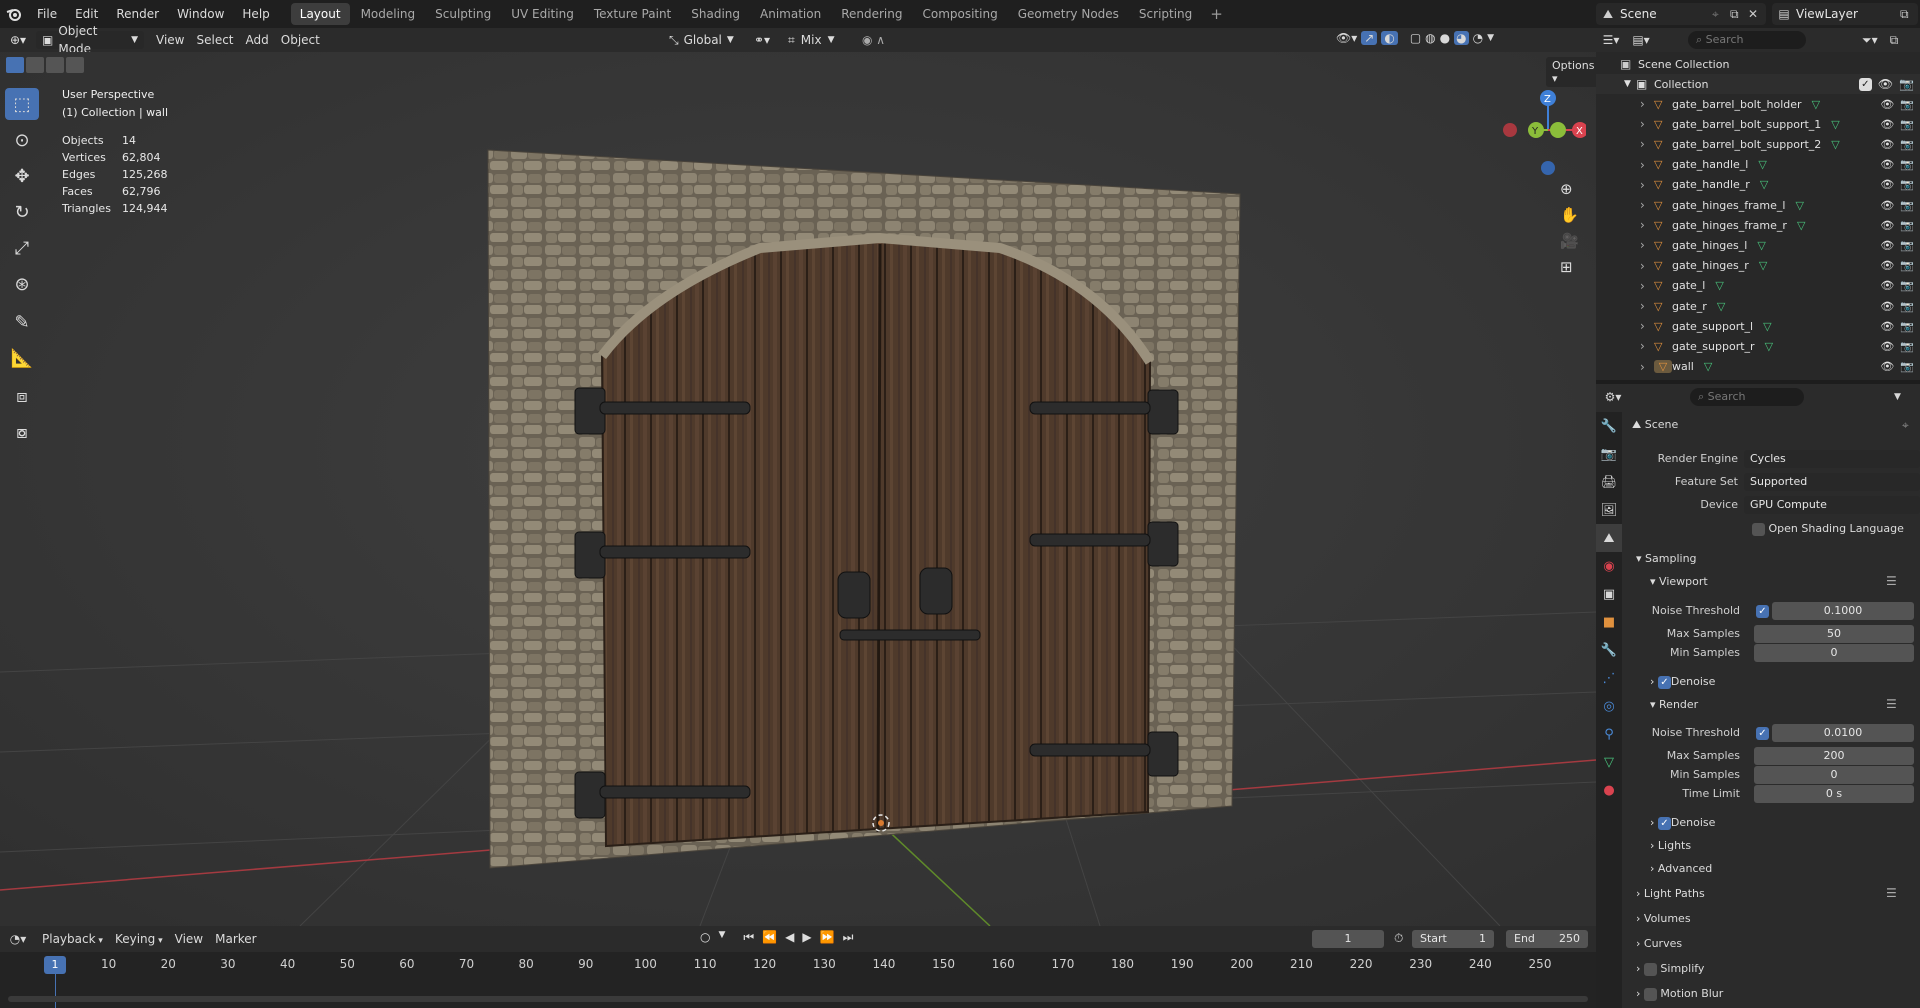 The height and width of the screenshot is (1008, 1920). What do you see at coordinates (1461, 38) in the screenshot?
I see `material-shading-icon: ◕` at bounding box center [1461, 38].